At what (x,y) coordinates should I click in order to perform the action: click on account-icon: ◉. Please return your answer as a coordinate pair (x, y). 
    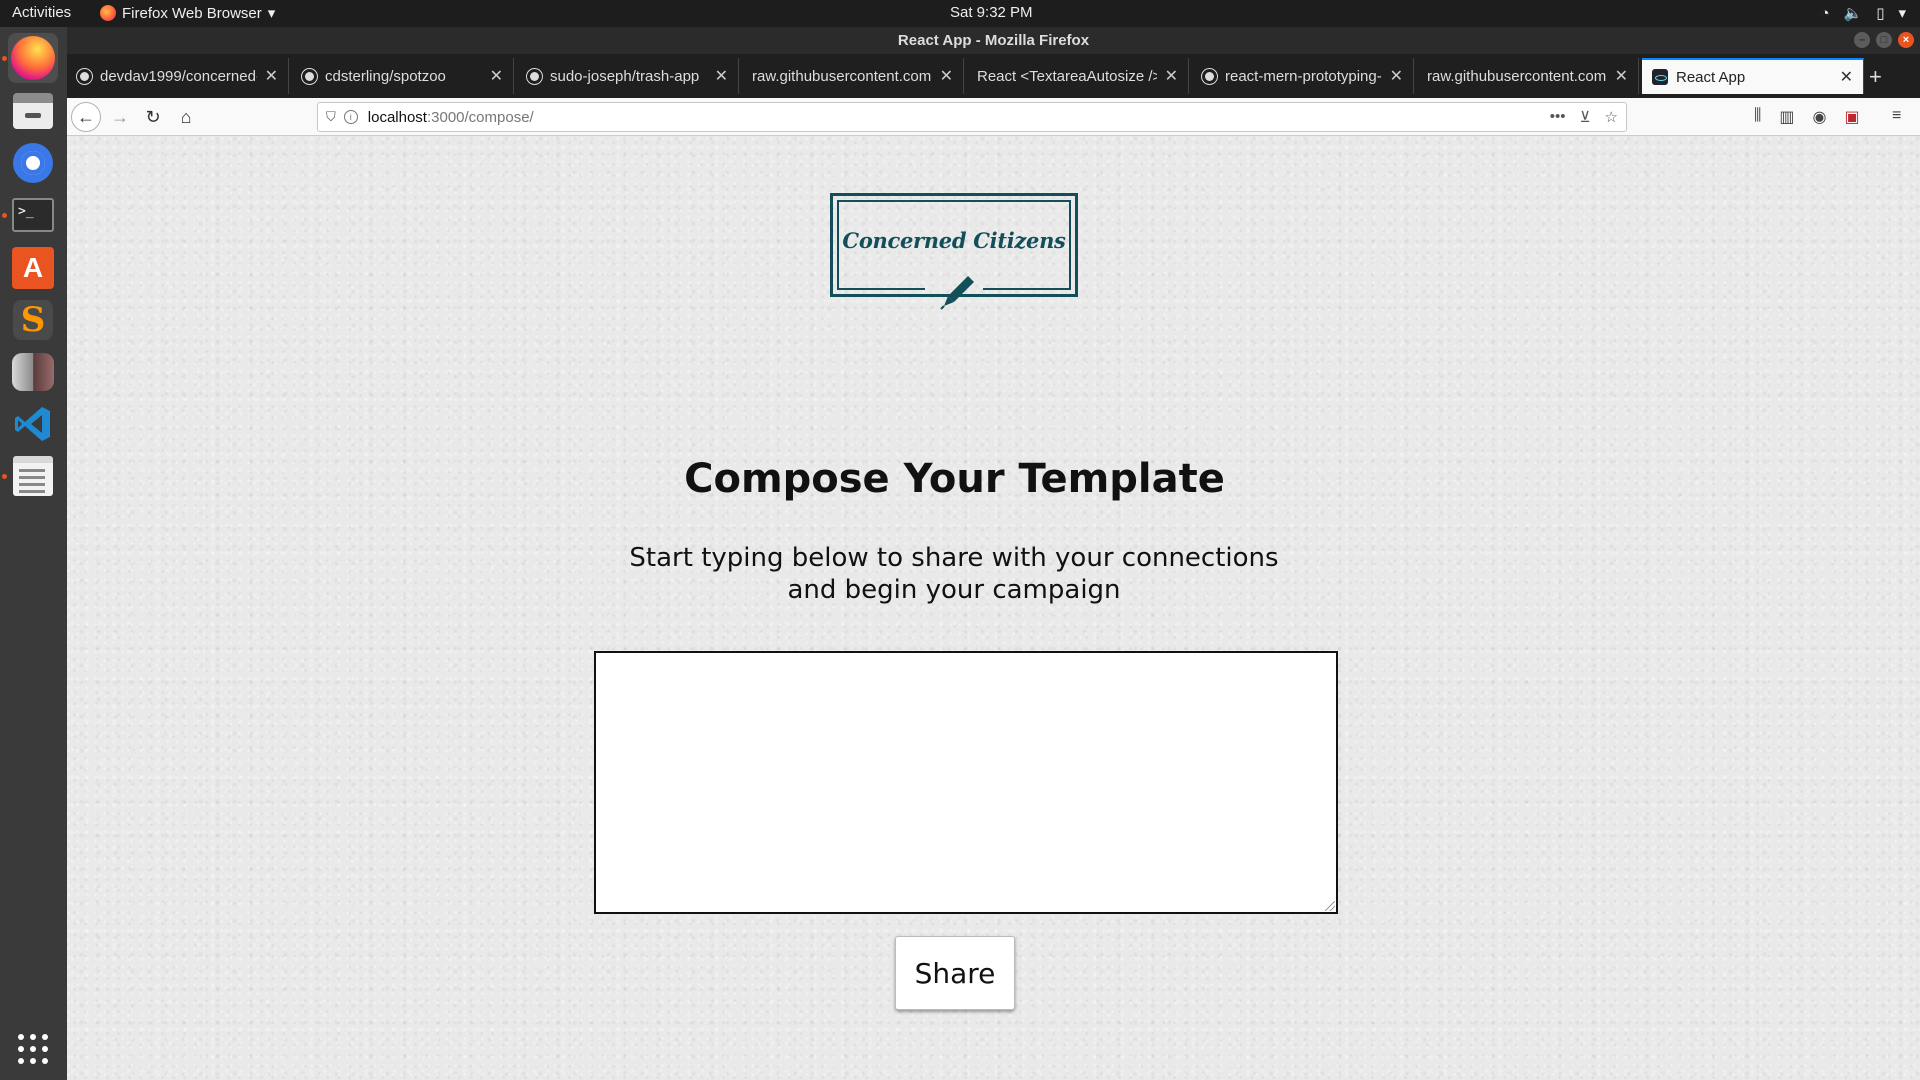
    Looking at the image, I should click on (1820, 117).